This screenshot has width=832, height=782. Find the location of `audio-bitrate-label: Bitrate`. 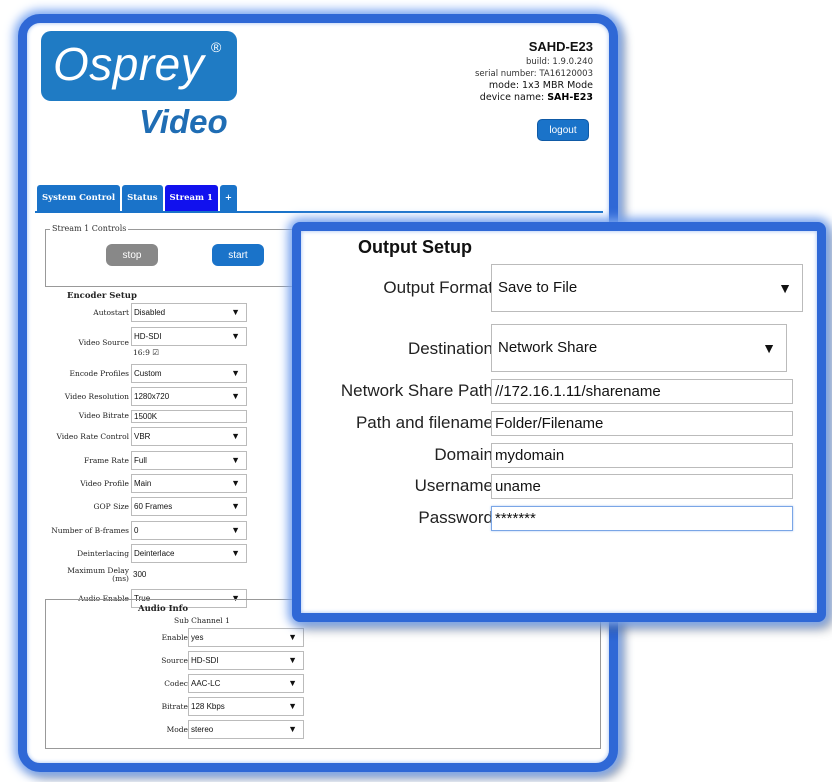

audio-bitrate-label: Bitrate is located at coordinates (174, 706).